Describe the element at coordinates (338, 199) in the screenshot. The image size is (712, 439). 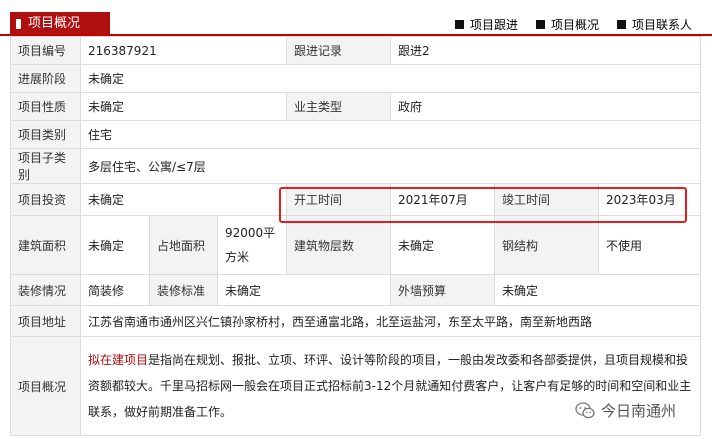
I see `start-time-label: 开工时间` at that location.